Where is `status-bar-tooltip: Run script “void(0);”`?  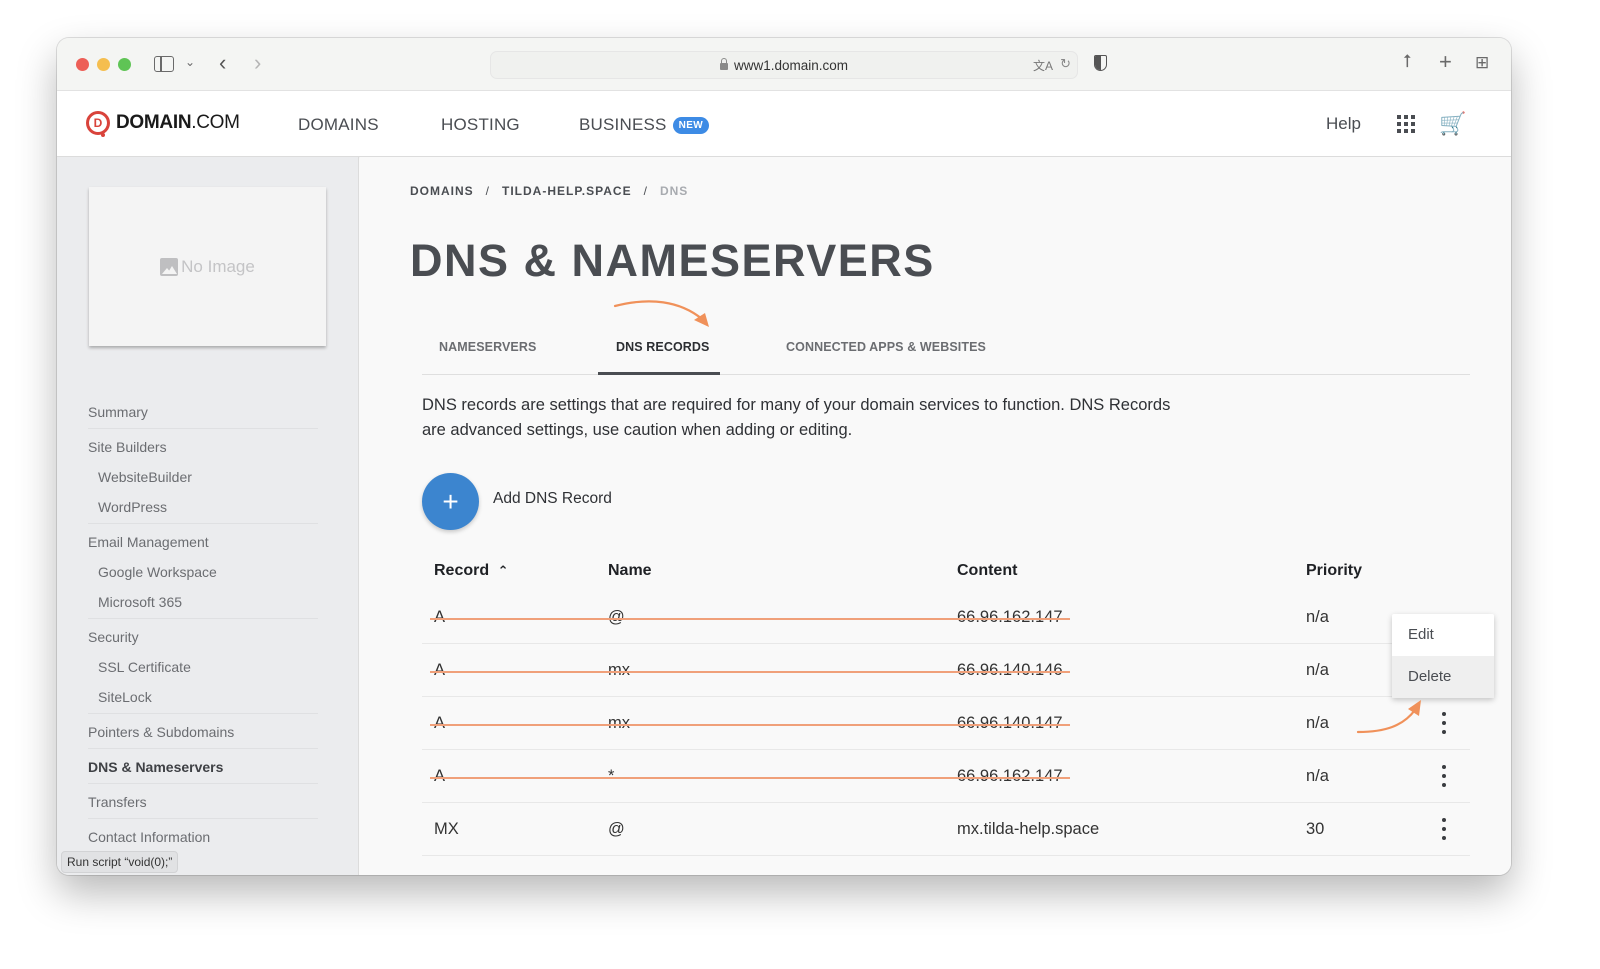 status-bar-tooltip: Run script “void(0);” is located at coordinates (120, 862).